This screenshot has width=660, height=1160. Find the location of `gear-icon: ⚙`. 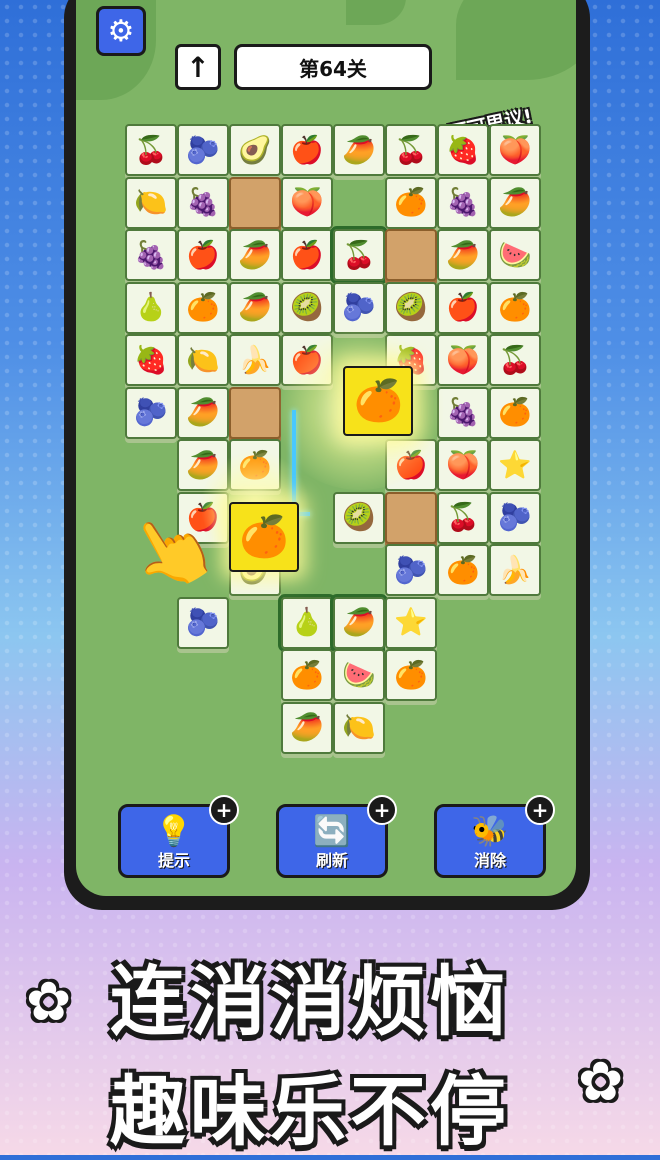

gear-icon: ⚙ is located at coordinates (121, 31).